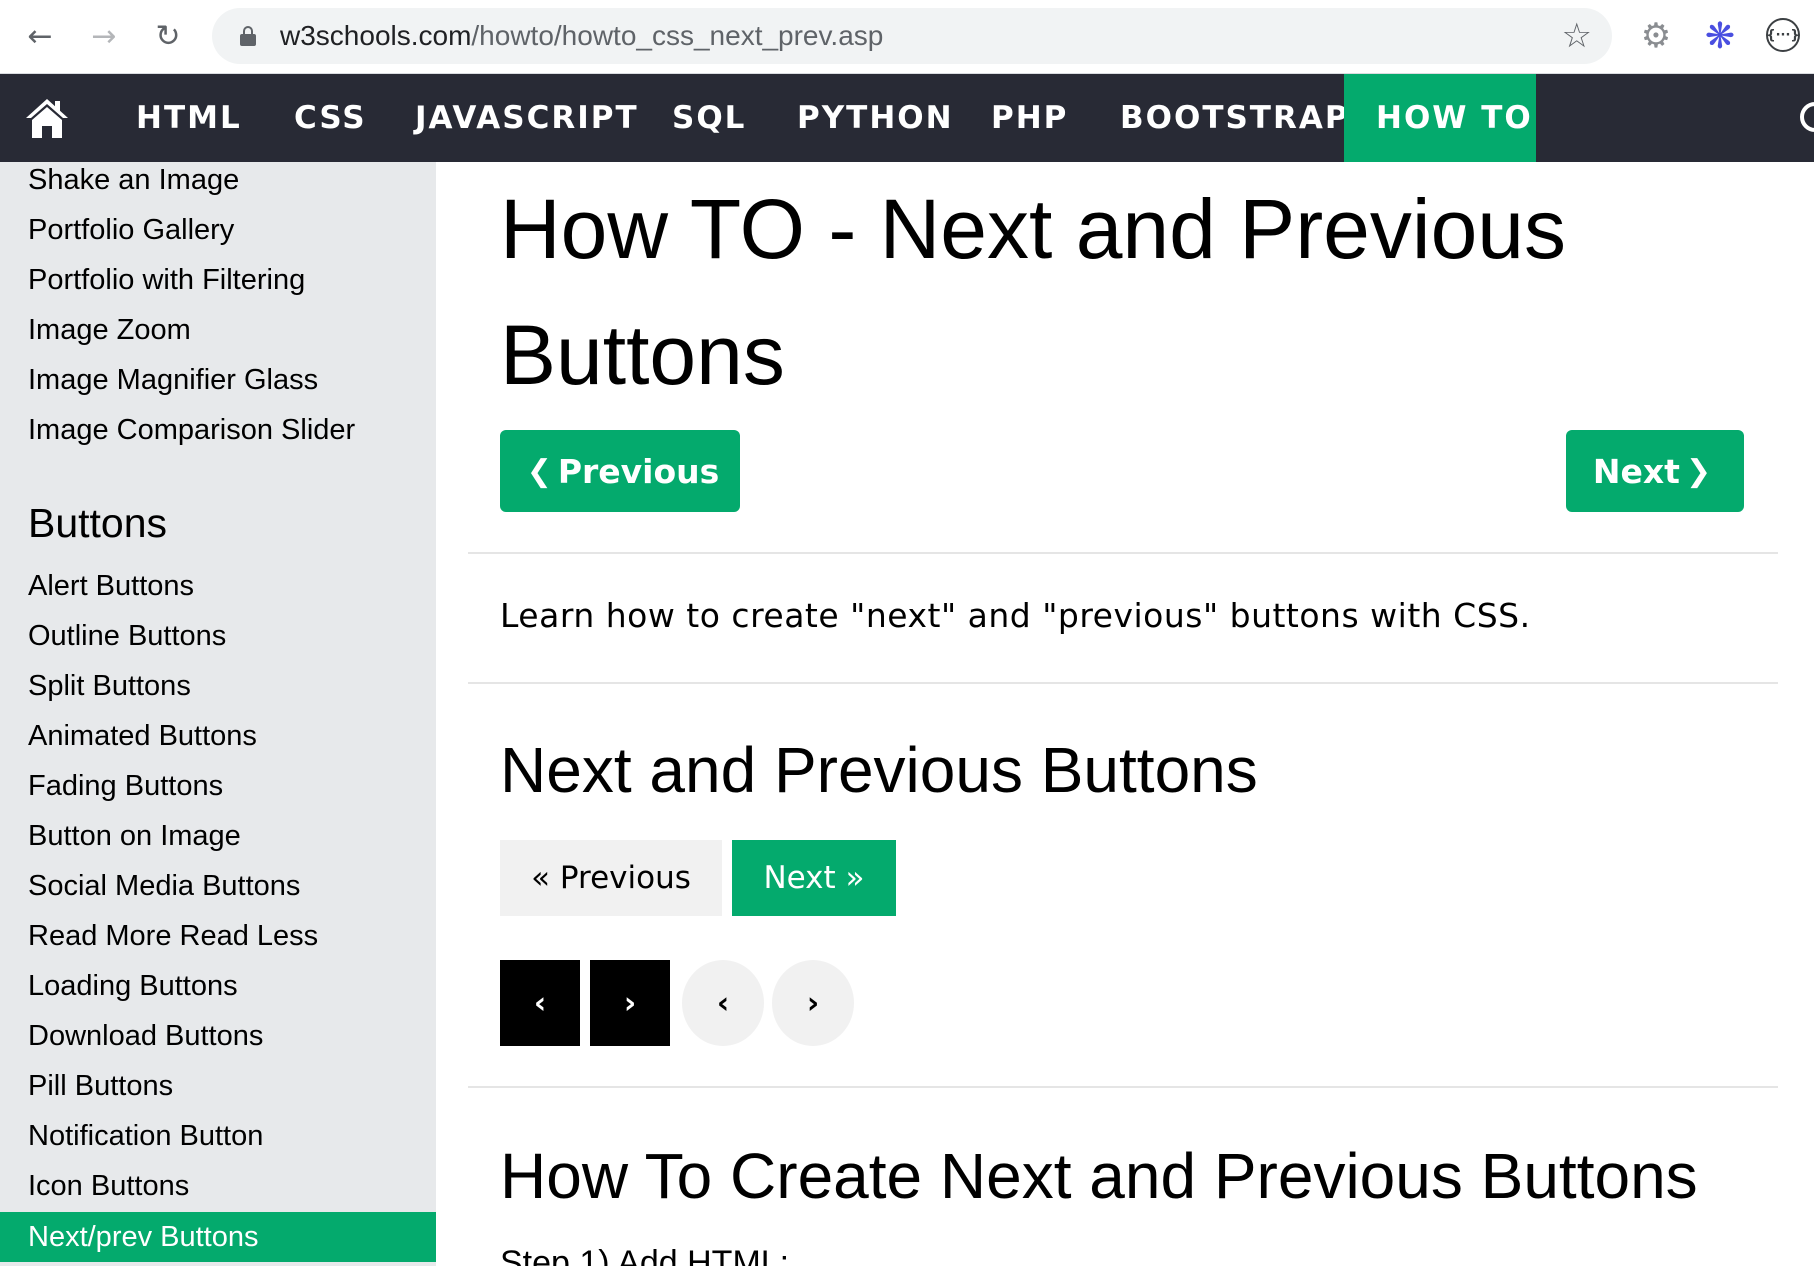 Image resolution: width=1814 pixels, height=1266 pixels. I want to click on tutorial-previous-label: Previous, so click(638, 471).